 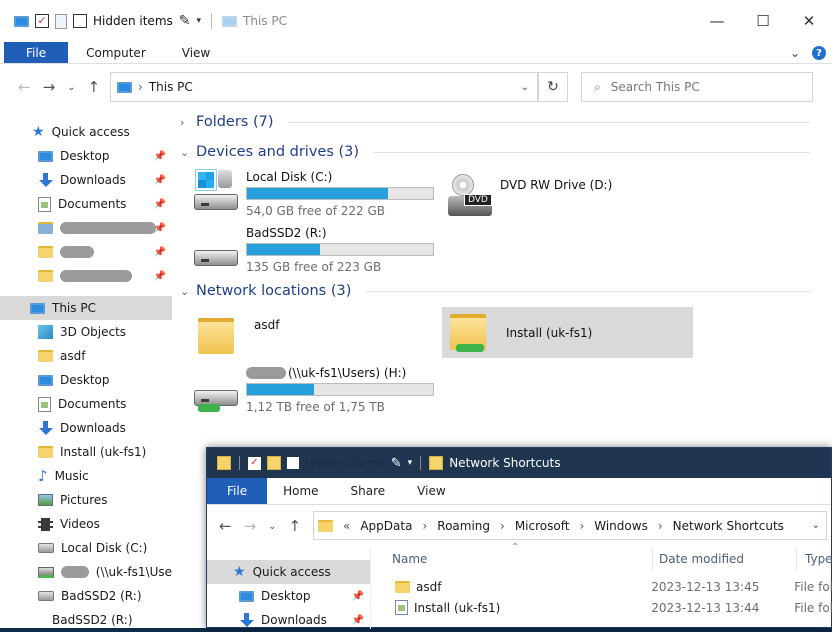 What do you see at coordinates (530, 196) in the screenshot?
I see `drive-dvd: DVD DVD RW Drive (D:)` at bounding box center [530, 196].